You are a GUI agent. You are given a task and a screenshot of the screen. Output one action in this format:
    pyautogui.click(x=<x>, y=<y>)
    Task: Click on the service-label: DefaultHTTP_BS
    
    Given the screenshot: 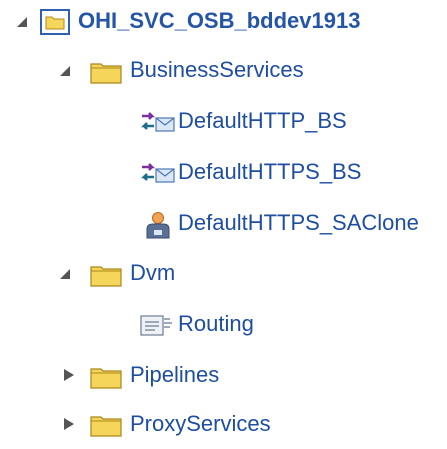 What is the action you would take?
    pyautogui.click(x=262, y=120)
    